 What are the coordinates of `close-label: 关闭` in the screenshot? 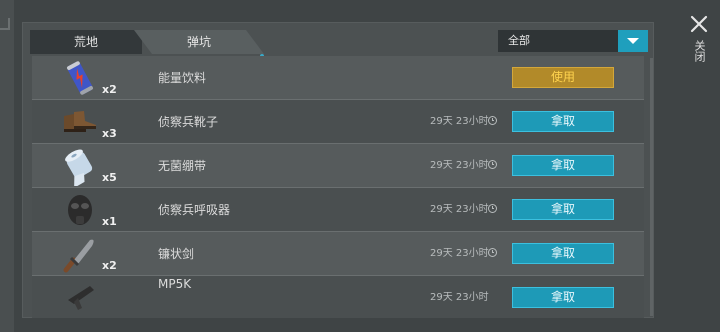 It's located at (699, 51).